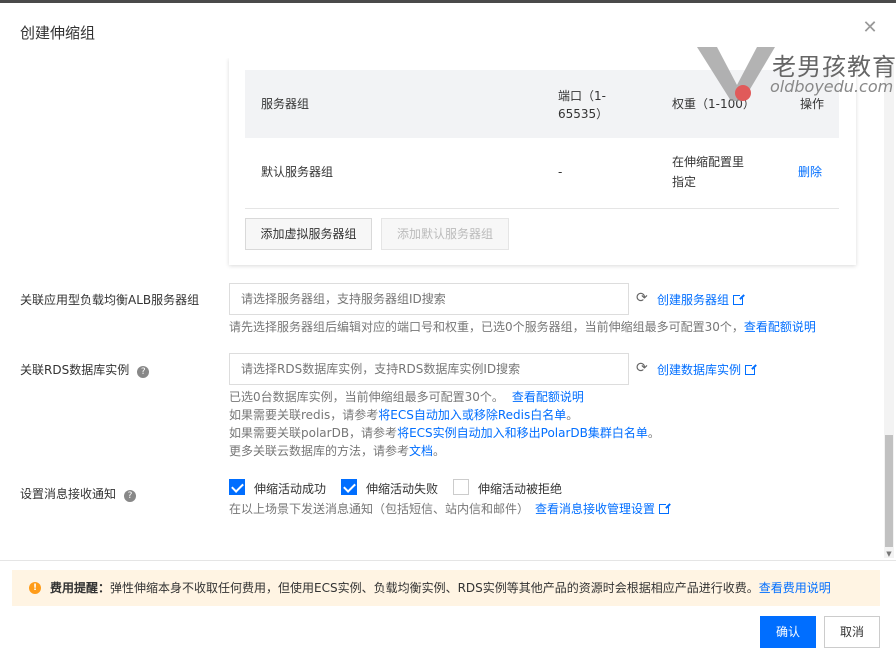  Describe the element at coordinates (889, 554) in the screenshot. I see `scroll-down-icon: ▼` at that location.